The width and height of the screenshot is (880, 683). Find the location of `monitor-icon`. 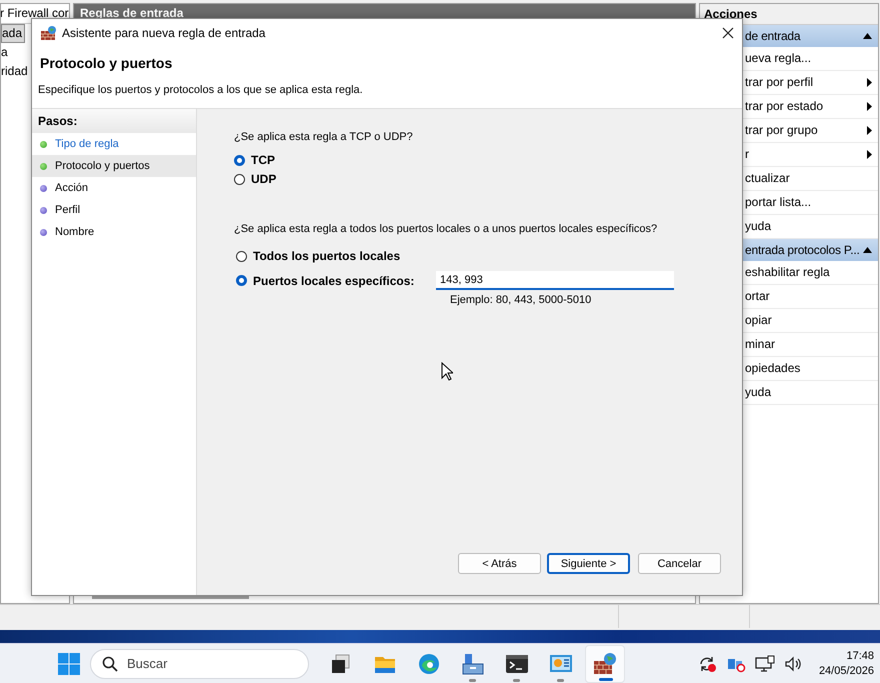

monitor-icon is located at coordinates (764, 663).